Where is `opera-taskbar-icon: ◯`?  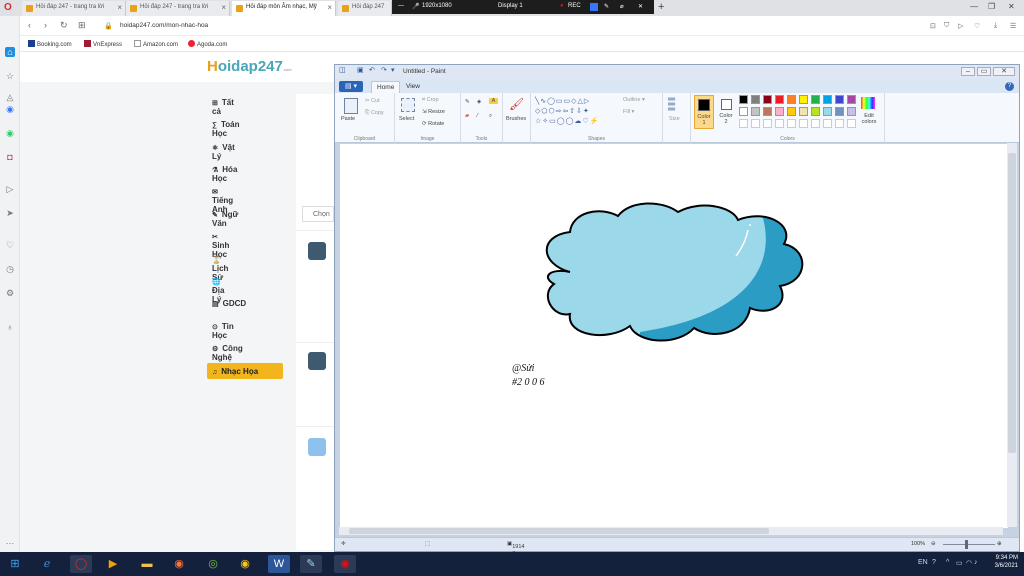
opera-taskbar-icon: ◯ is located at coordinates (81, 564).